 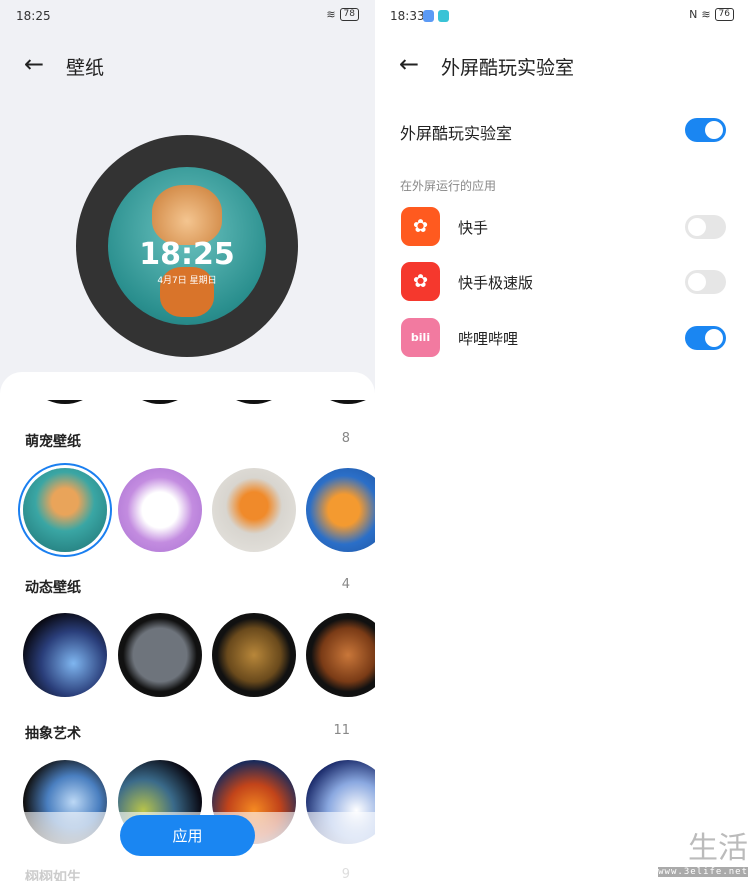 I want to click on status-icons: N ≋ 76, so click(x=711, y=14).